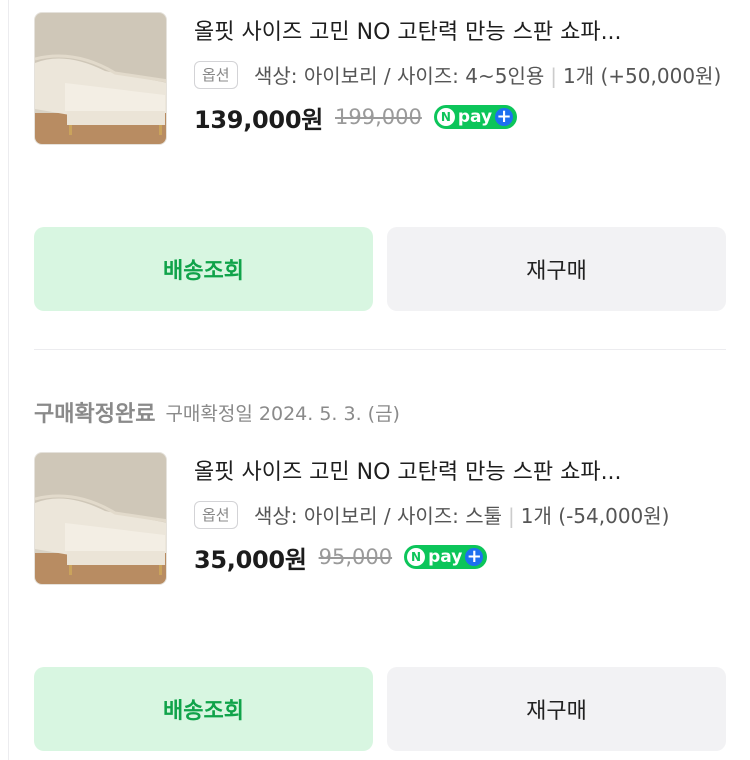 The width and height of the screenshot is (750, 760). What do you see at coordinates (642, 76) in the screenshot?
I see `quantity-text: 1개 (+50,000원)` at bounding box center [642, 76].